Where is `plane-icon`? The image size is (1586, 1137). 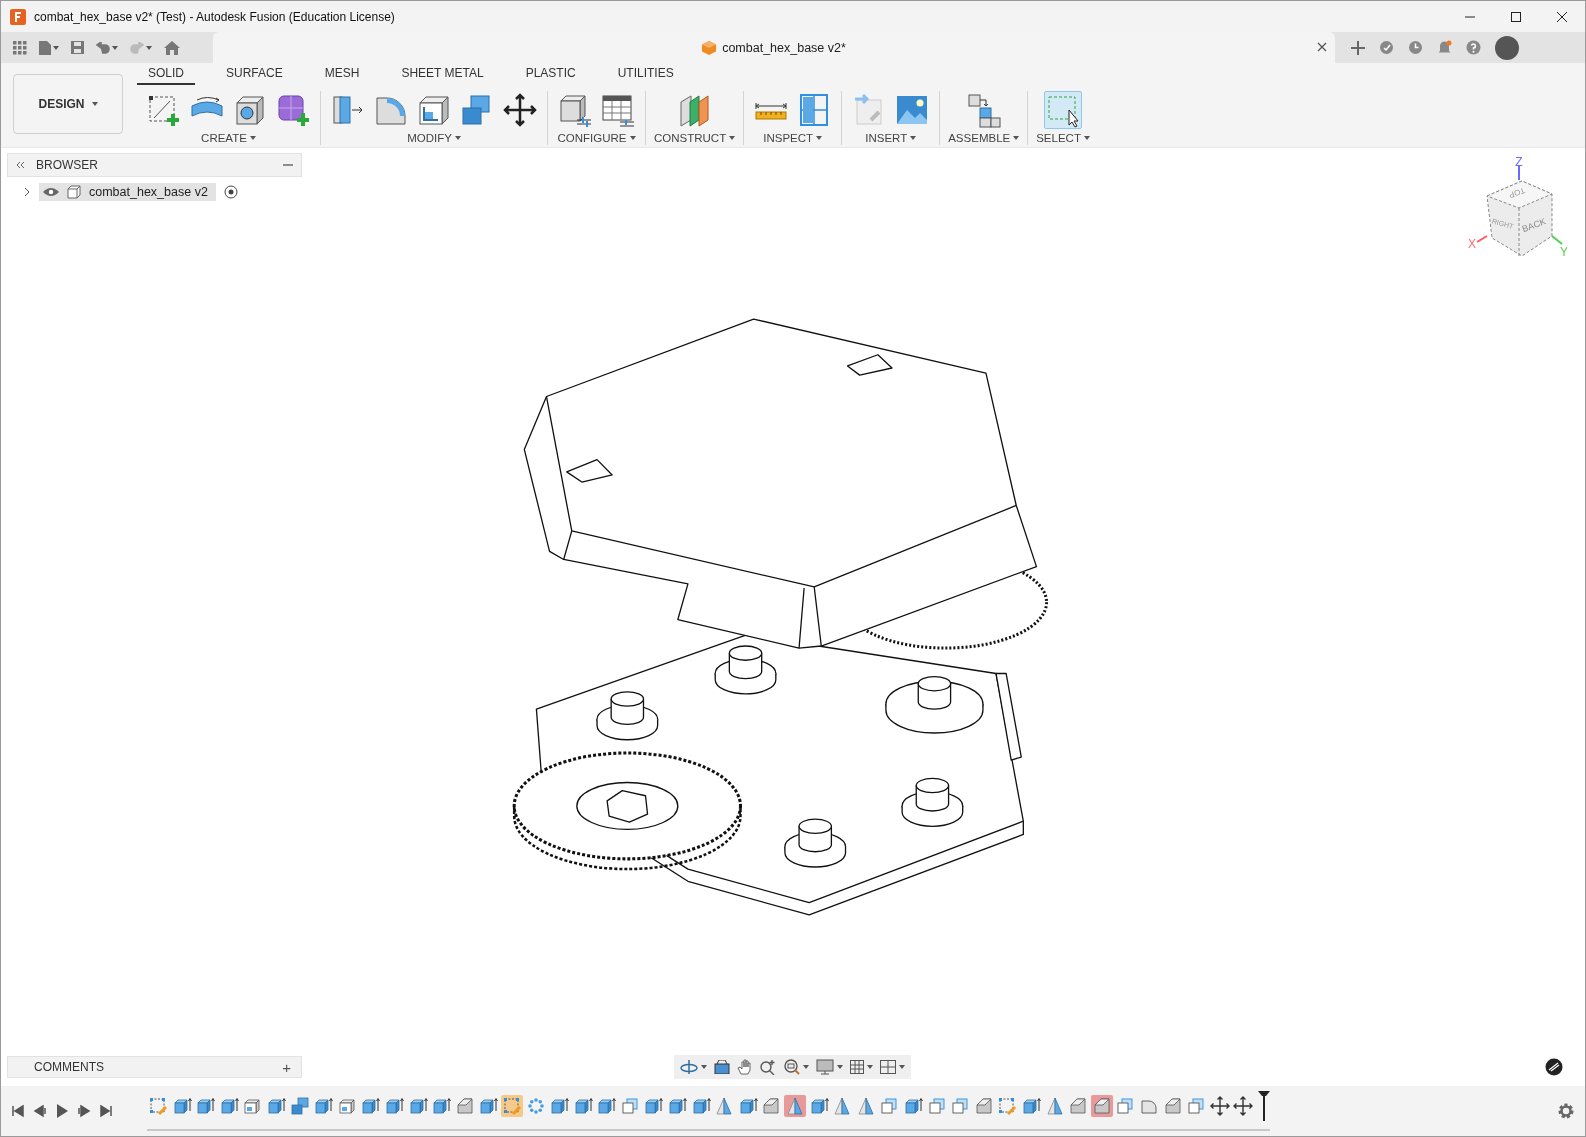
plane-icon is located at coordinates (724, 1106).